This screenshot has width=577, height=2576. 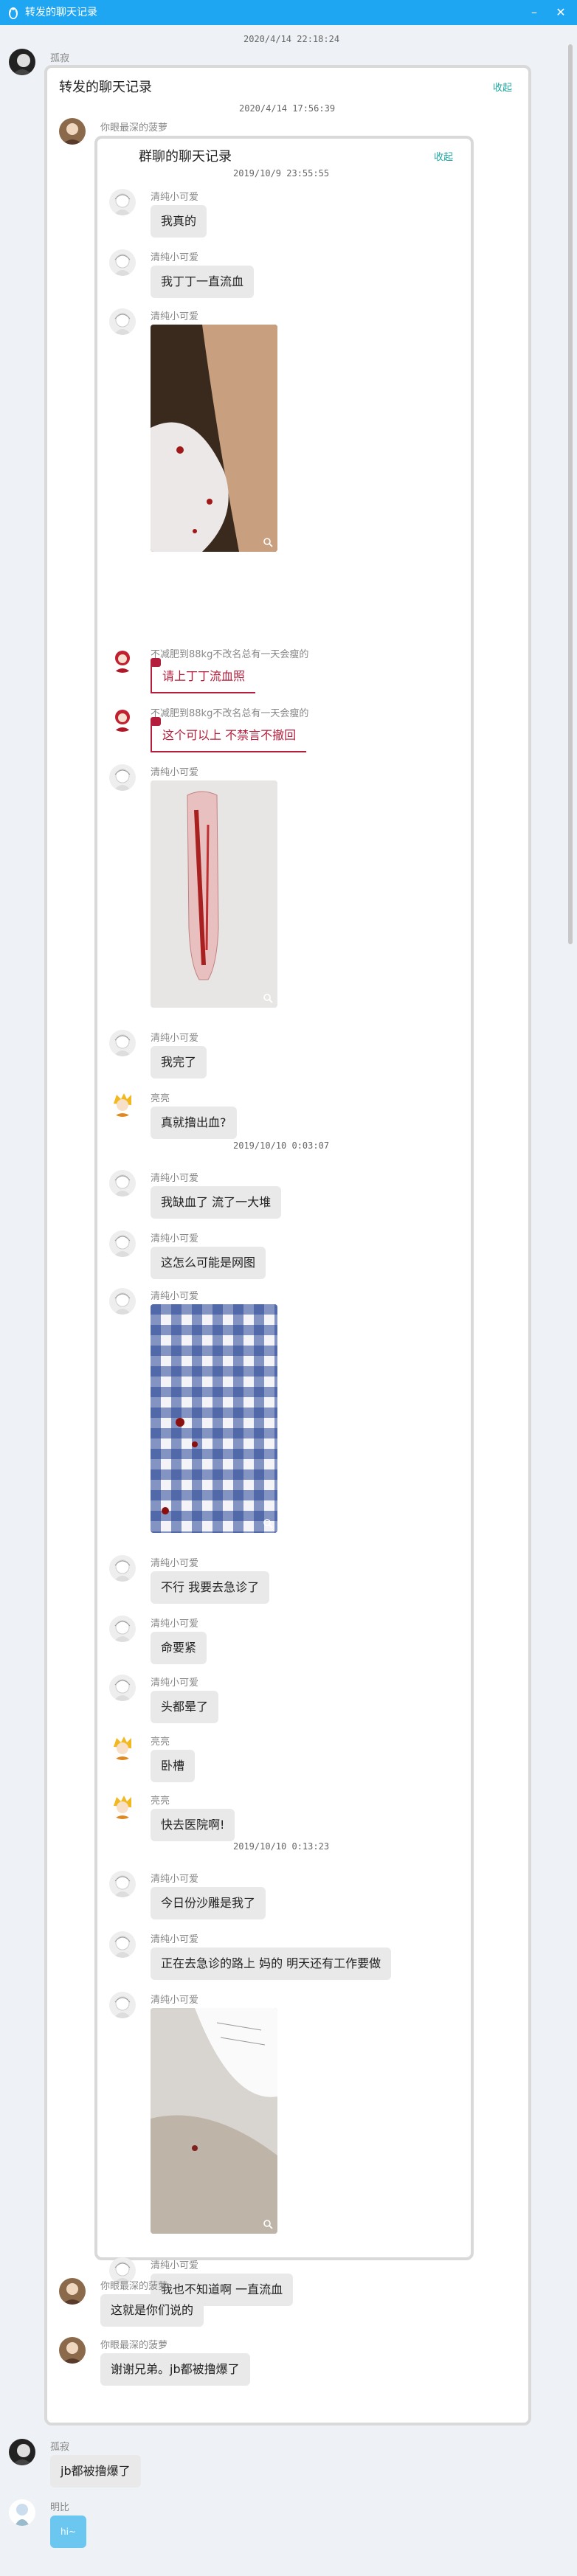 What do you see at coordinates (179, 221) in the screenshot?
I see `message-bubble: 我真的` at bounding box center [179, 221].